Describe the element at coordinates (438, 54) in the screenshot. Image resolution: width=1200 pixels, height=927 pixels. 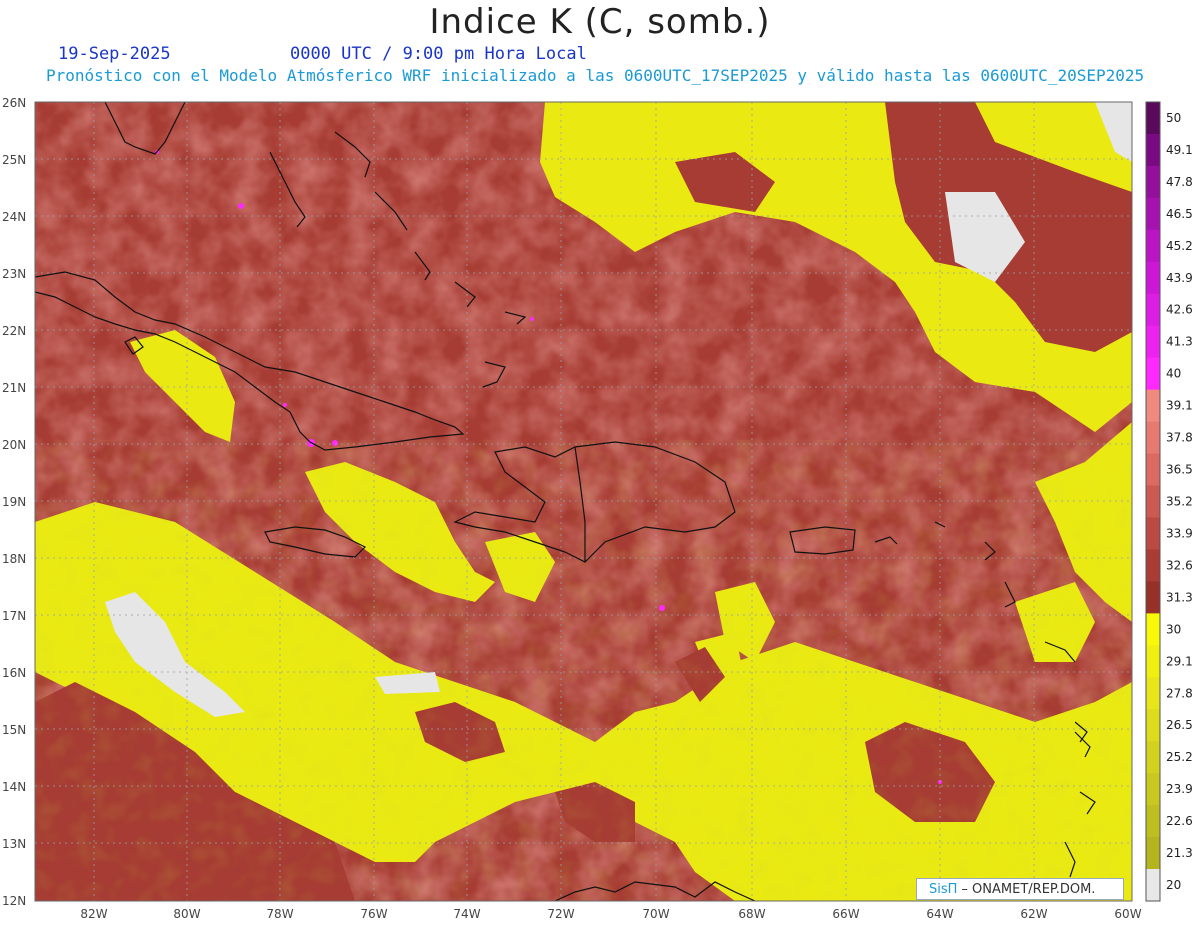
I see `forecast-time: 0000 UTC / 9:00 pm Hora Local` at that location.